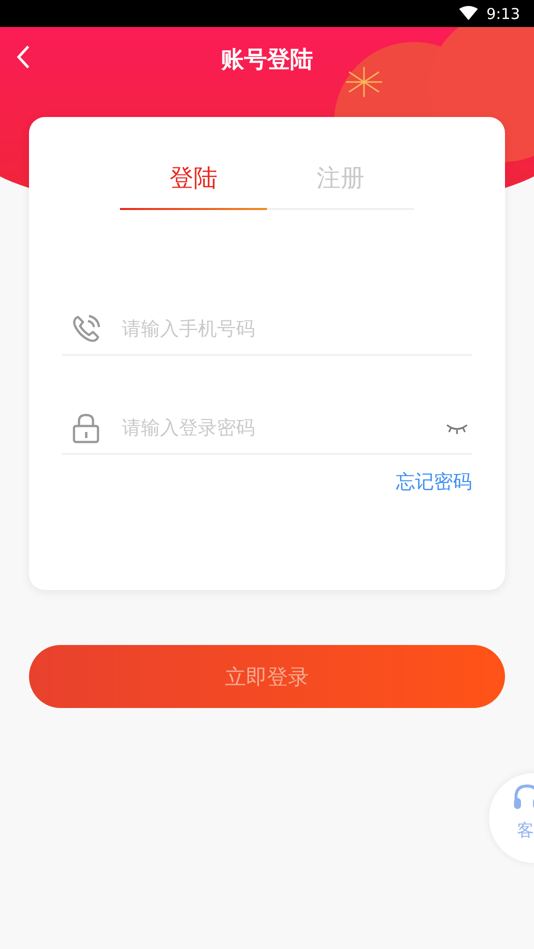 The height and width of the screenshot is (949, 534). What do you see at coordinates (86, 329) in the screenshot?
I see `phone-icon` at bounding box center [86, 329].